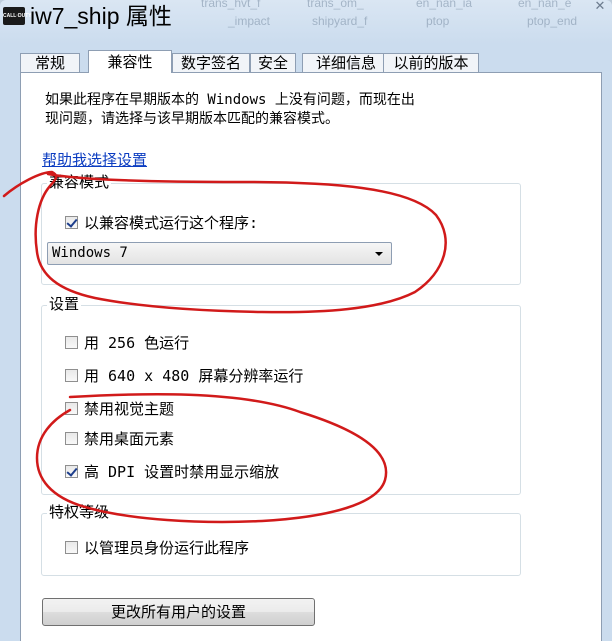  Describe the element at coordinates (90, 253) in the screenshot. I see `compat-os-value: Windows 7` at that location.